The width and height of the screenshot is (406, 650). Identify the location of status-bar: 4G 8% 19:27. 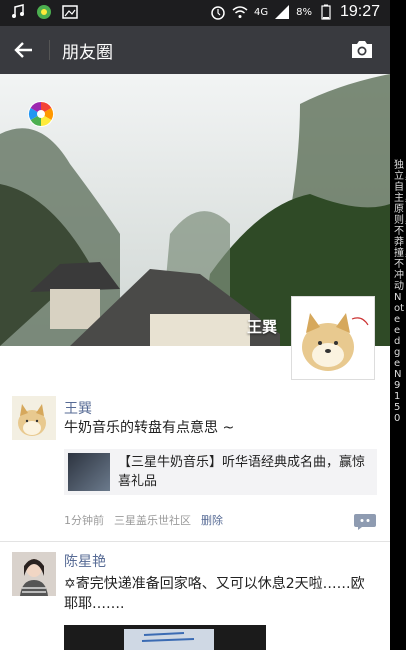
(195, 13).